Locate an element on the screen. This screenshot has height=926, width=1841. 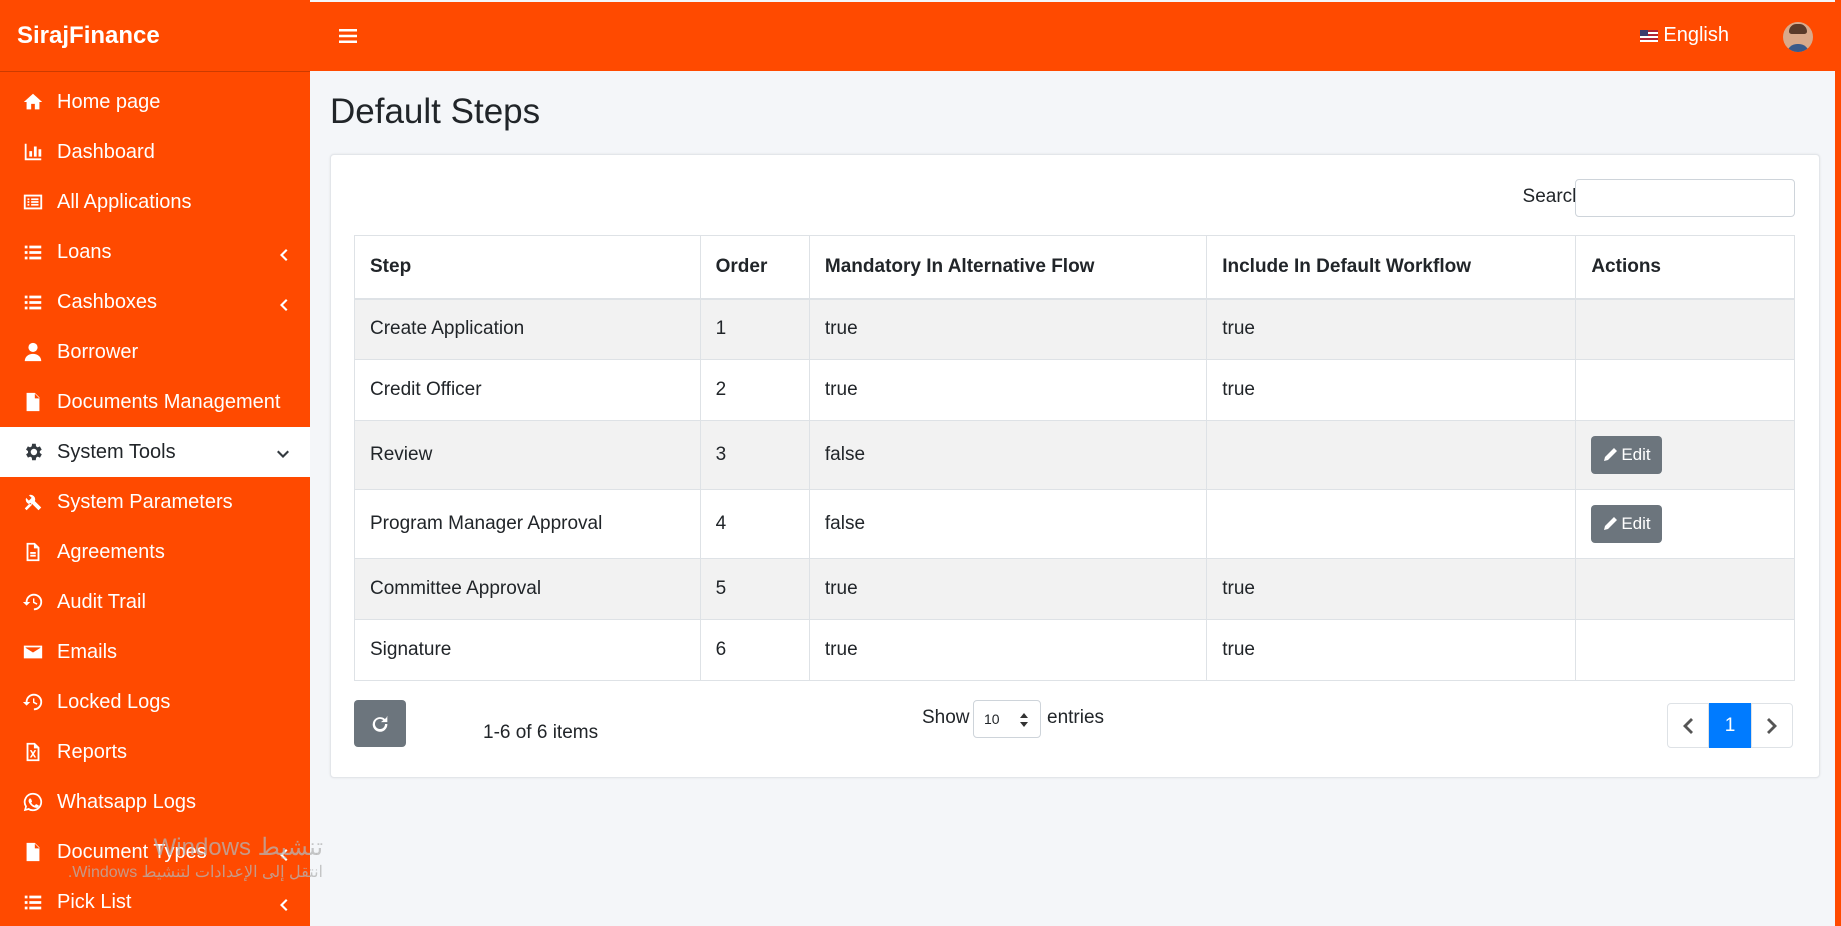
sidebar-item-dashboard: Dashboard is located at coordinates (155, 152).